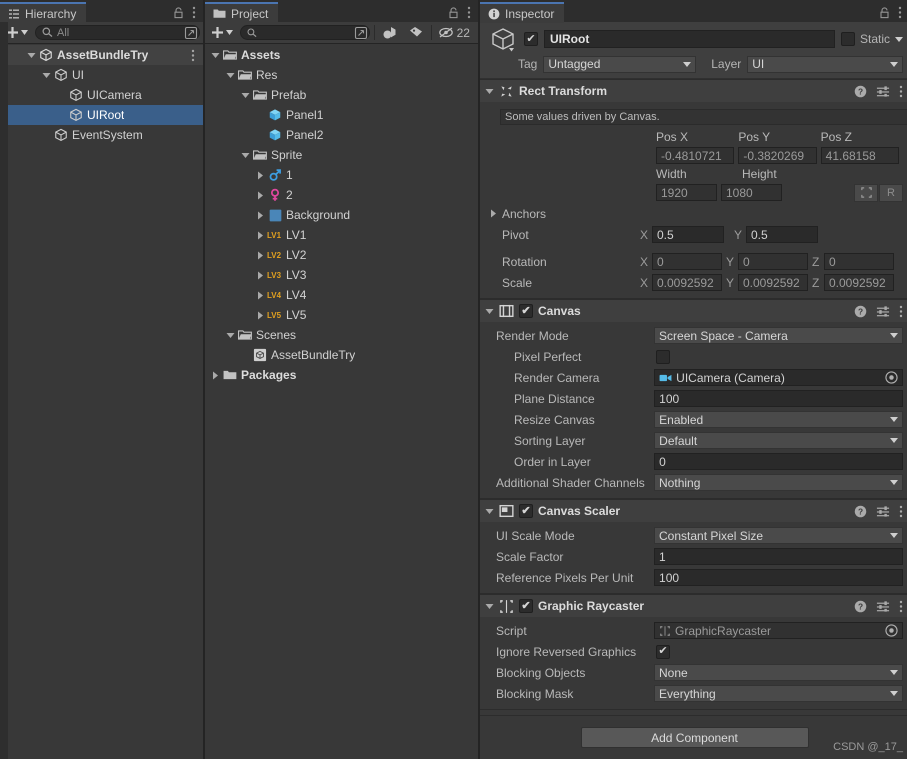 This screenshot has height=759, width=907. Describe the element at coordinates (778, 398) in the screenshot. I see `plane-distance-input: 100` at that location.